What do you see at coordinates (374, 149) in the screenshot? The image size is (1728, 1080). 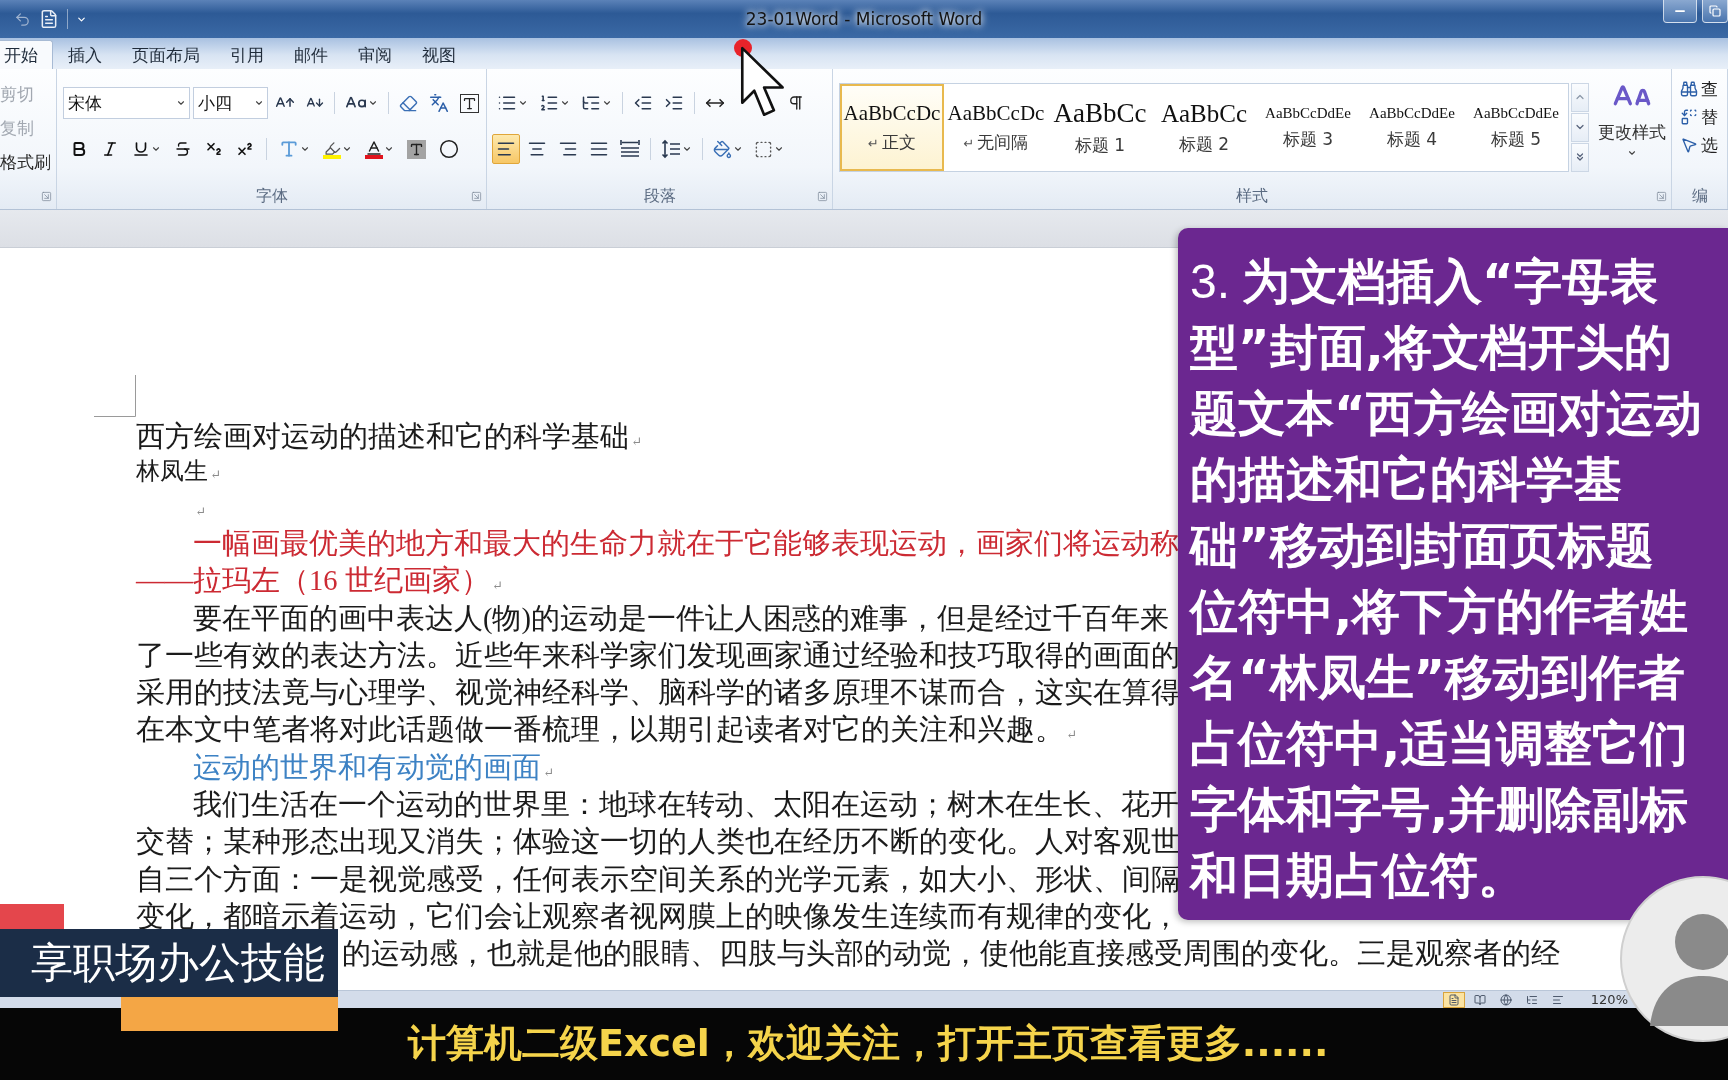 I see `underlined-a-icon` at bounding box center [374, 149].